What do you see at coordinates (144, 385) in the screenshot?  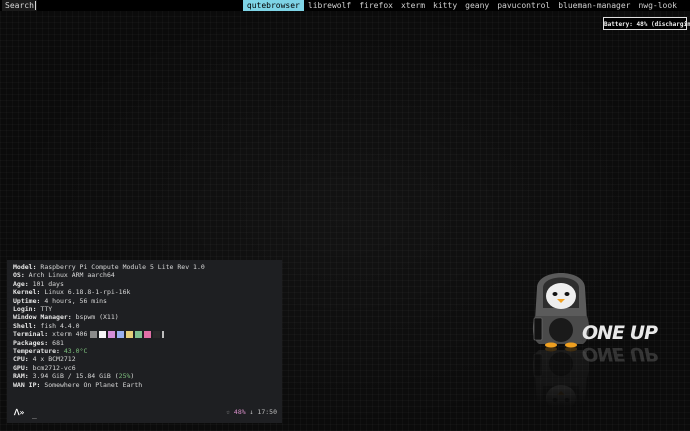 I see `info-row-wan-ip: WAN IP: Somewhere On Planet Earth` at bounding box center [144, 385].